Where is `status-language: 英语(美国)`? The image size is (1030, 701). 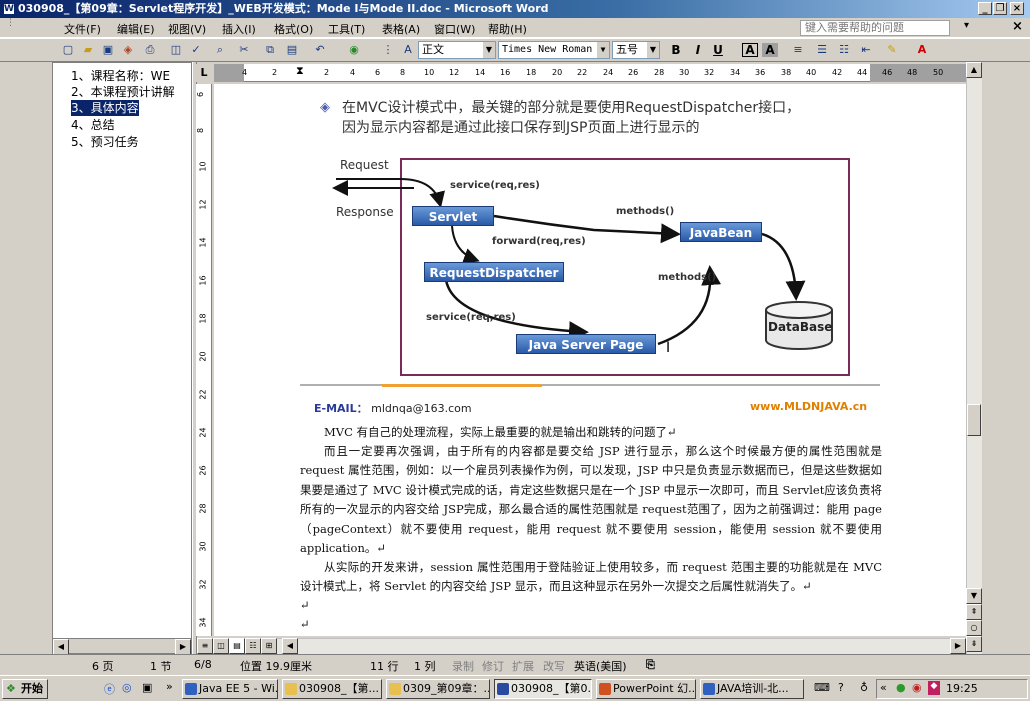
status-language: 英语(美国) is located at coordinates (600, 666).